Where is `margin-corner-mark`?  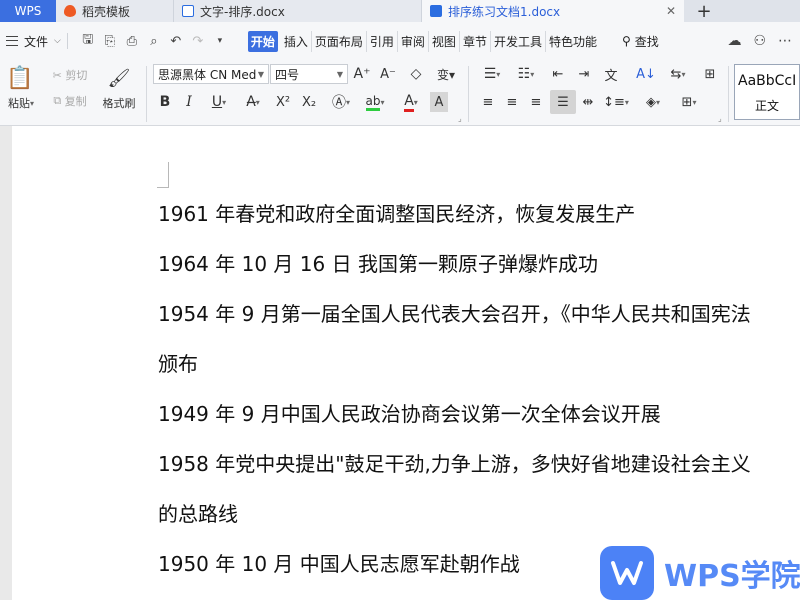
margin-corner-mark is located at coordinates (163, 175).